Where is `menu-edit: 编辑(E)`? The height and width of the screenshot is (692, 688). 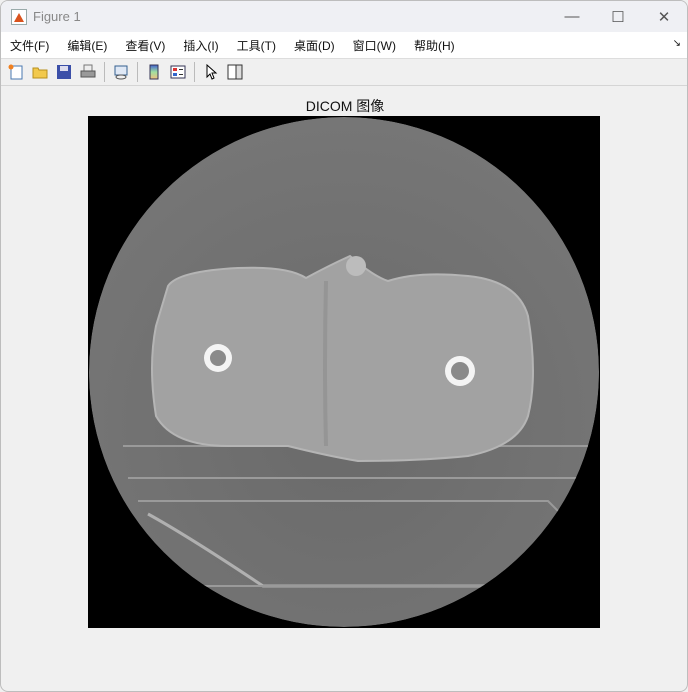
menu-edit: 编辑(E) is located at coordinates (87, 45).